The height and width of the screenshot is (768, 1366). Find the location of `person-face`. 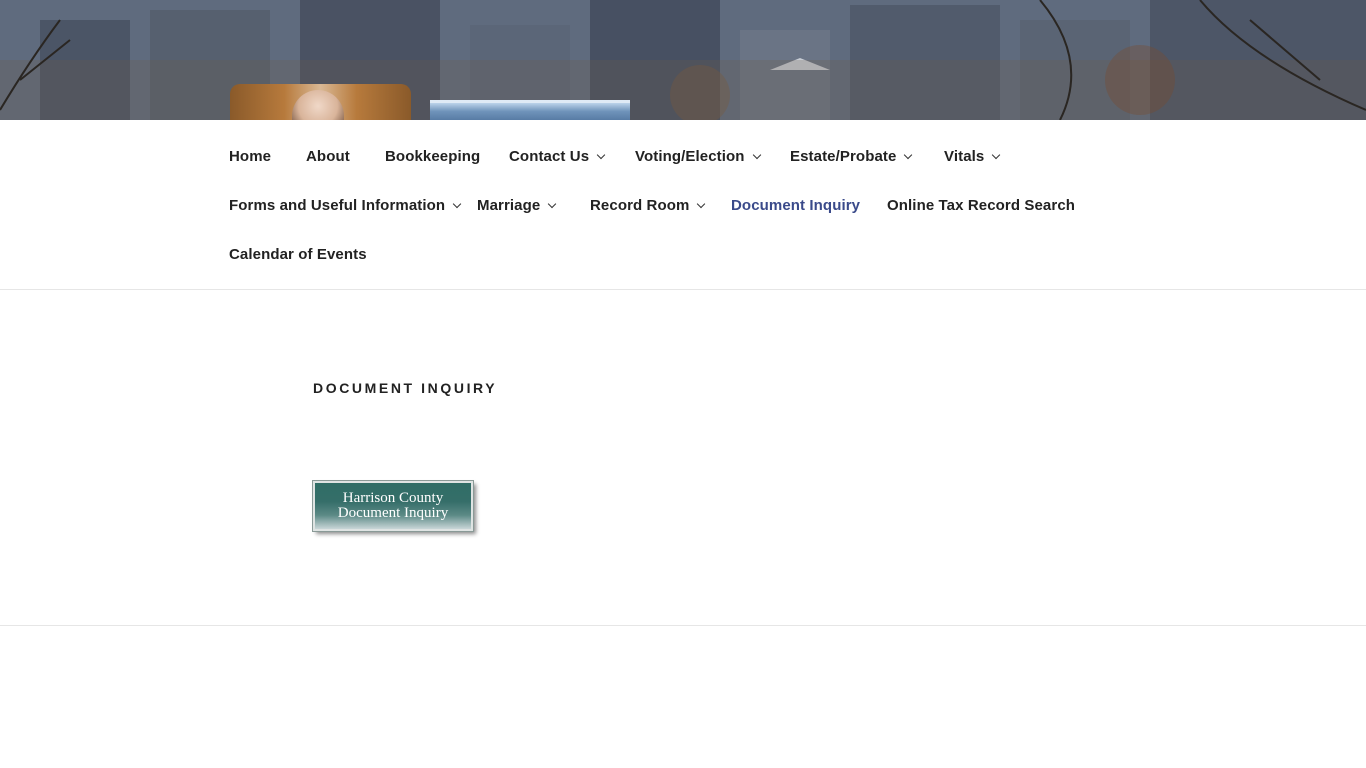

person-face is located at coordinates (318, 105).